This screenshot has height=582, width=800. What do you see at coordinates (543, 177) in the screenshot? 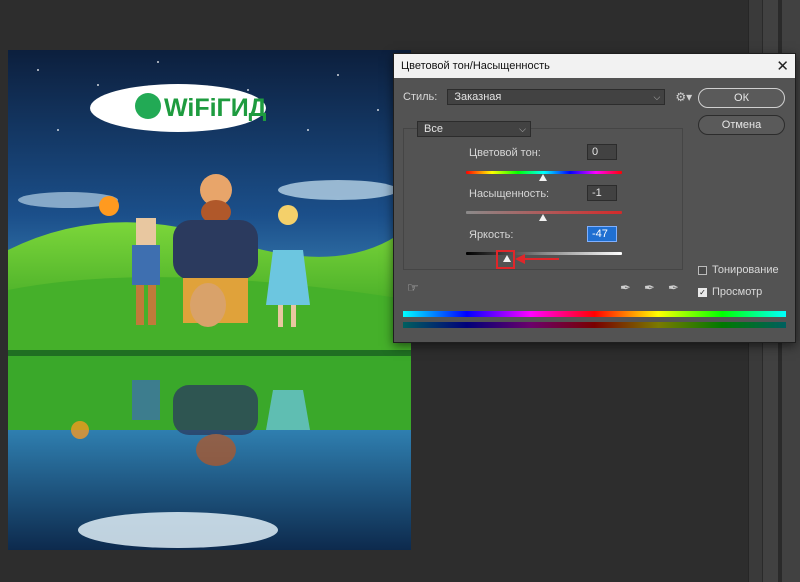
I see `hue-slider-thumb` at bounding box center [543, 177].